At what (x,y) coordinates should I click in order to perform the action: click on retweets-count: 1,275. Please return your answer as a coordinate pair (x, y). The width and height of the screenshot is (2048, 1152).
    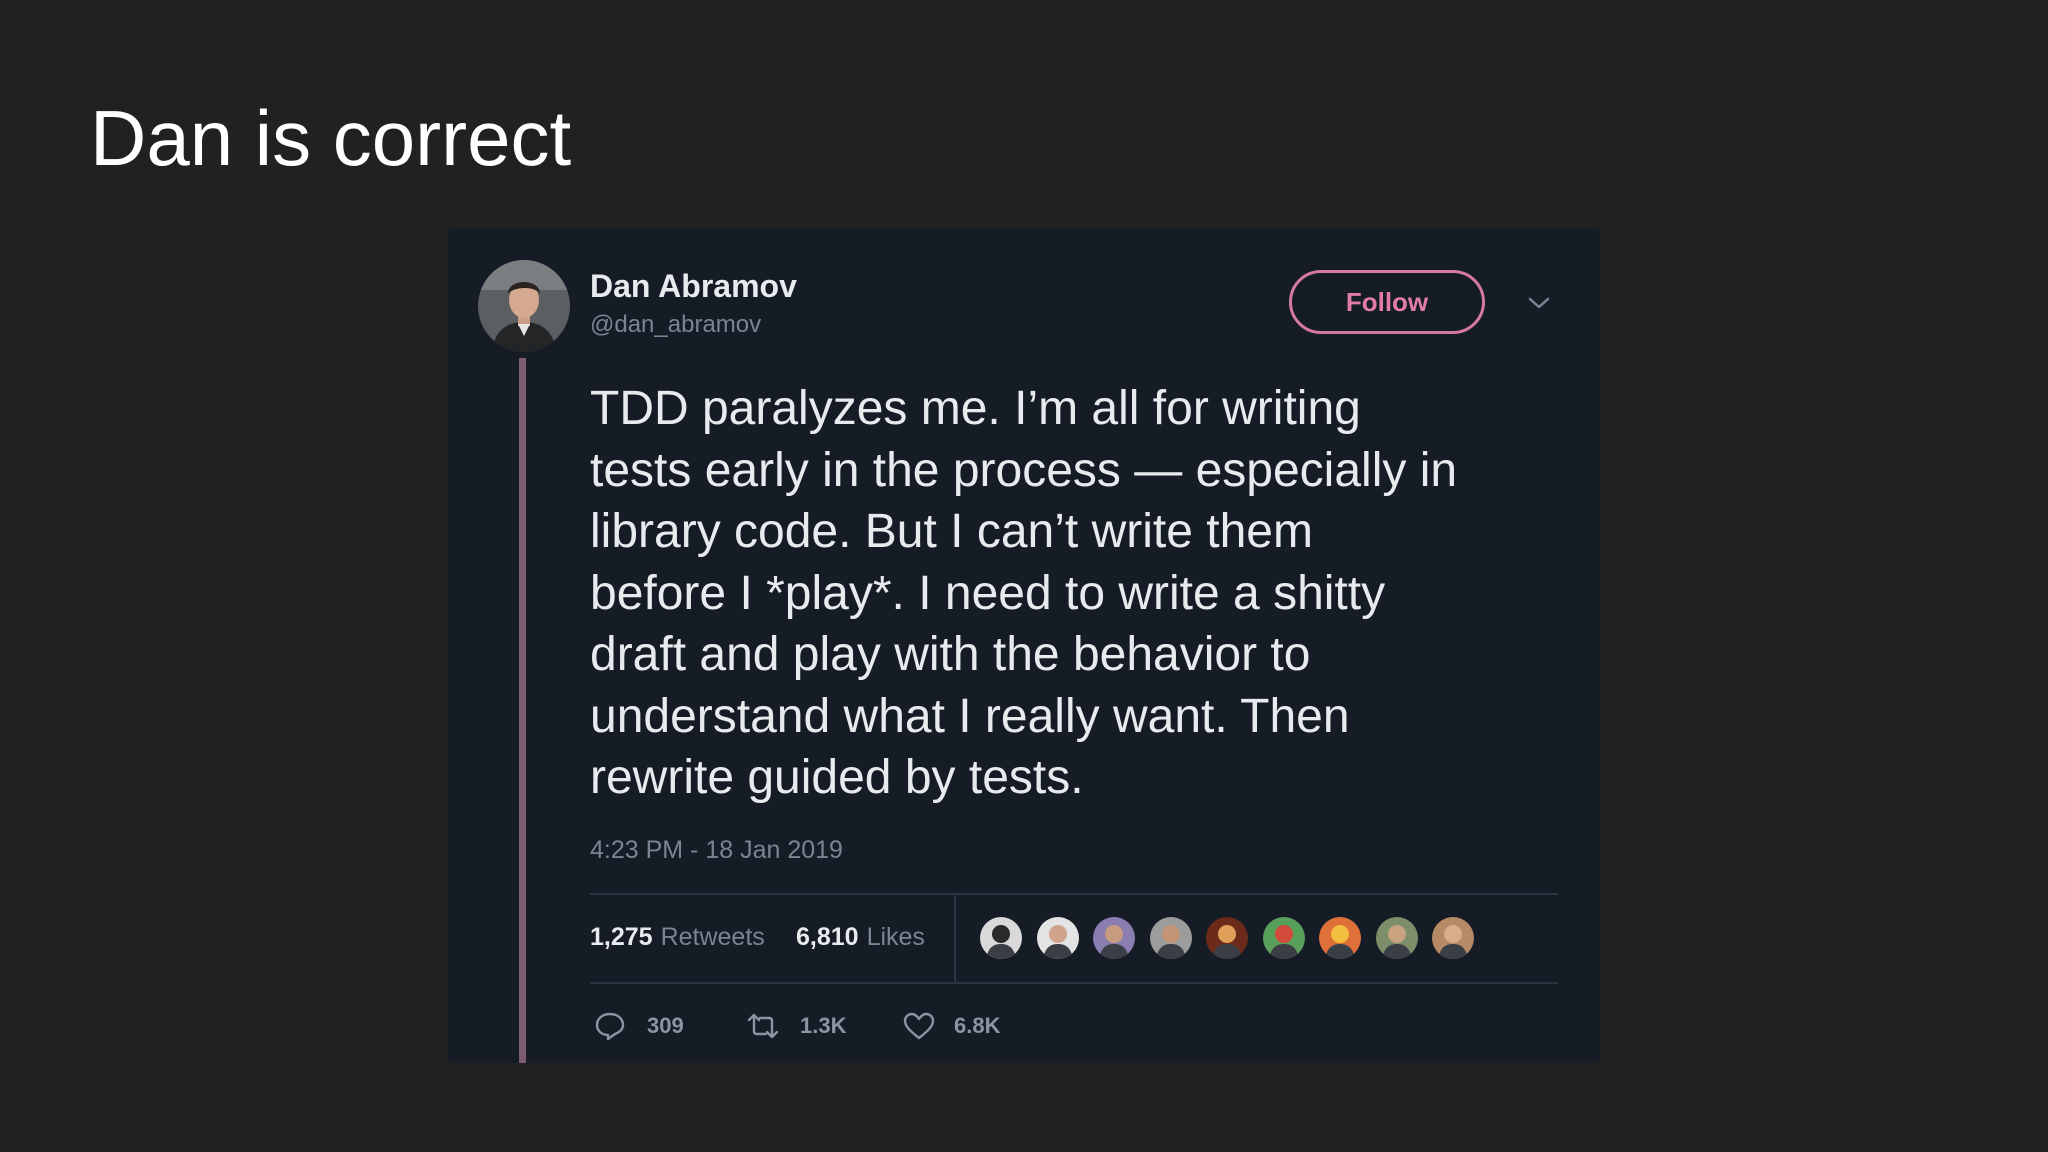
    Looking at the image, I should click on (621, 937).